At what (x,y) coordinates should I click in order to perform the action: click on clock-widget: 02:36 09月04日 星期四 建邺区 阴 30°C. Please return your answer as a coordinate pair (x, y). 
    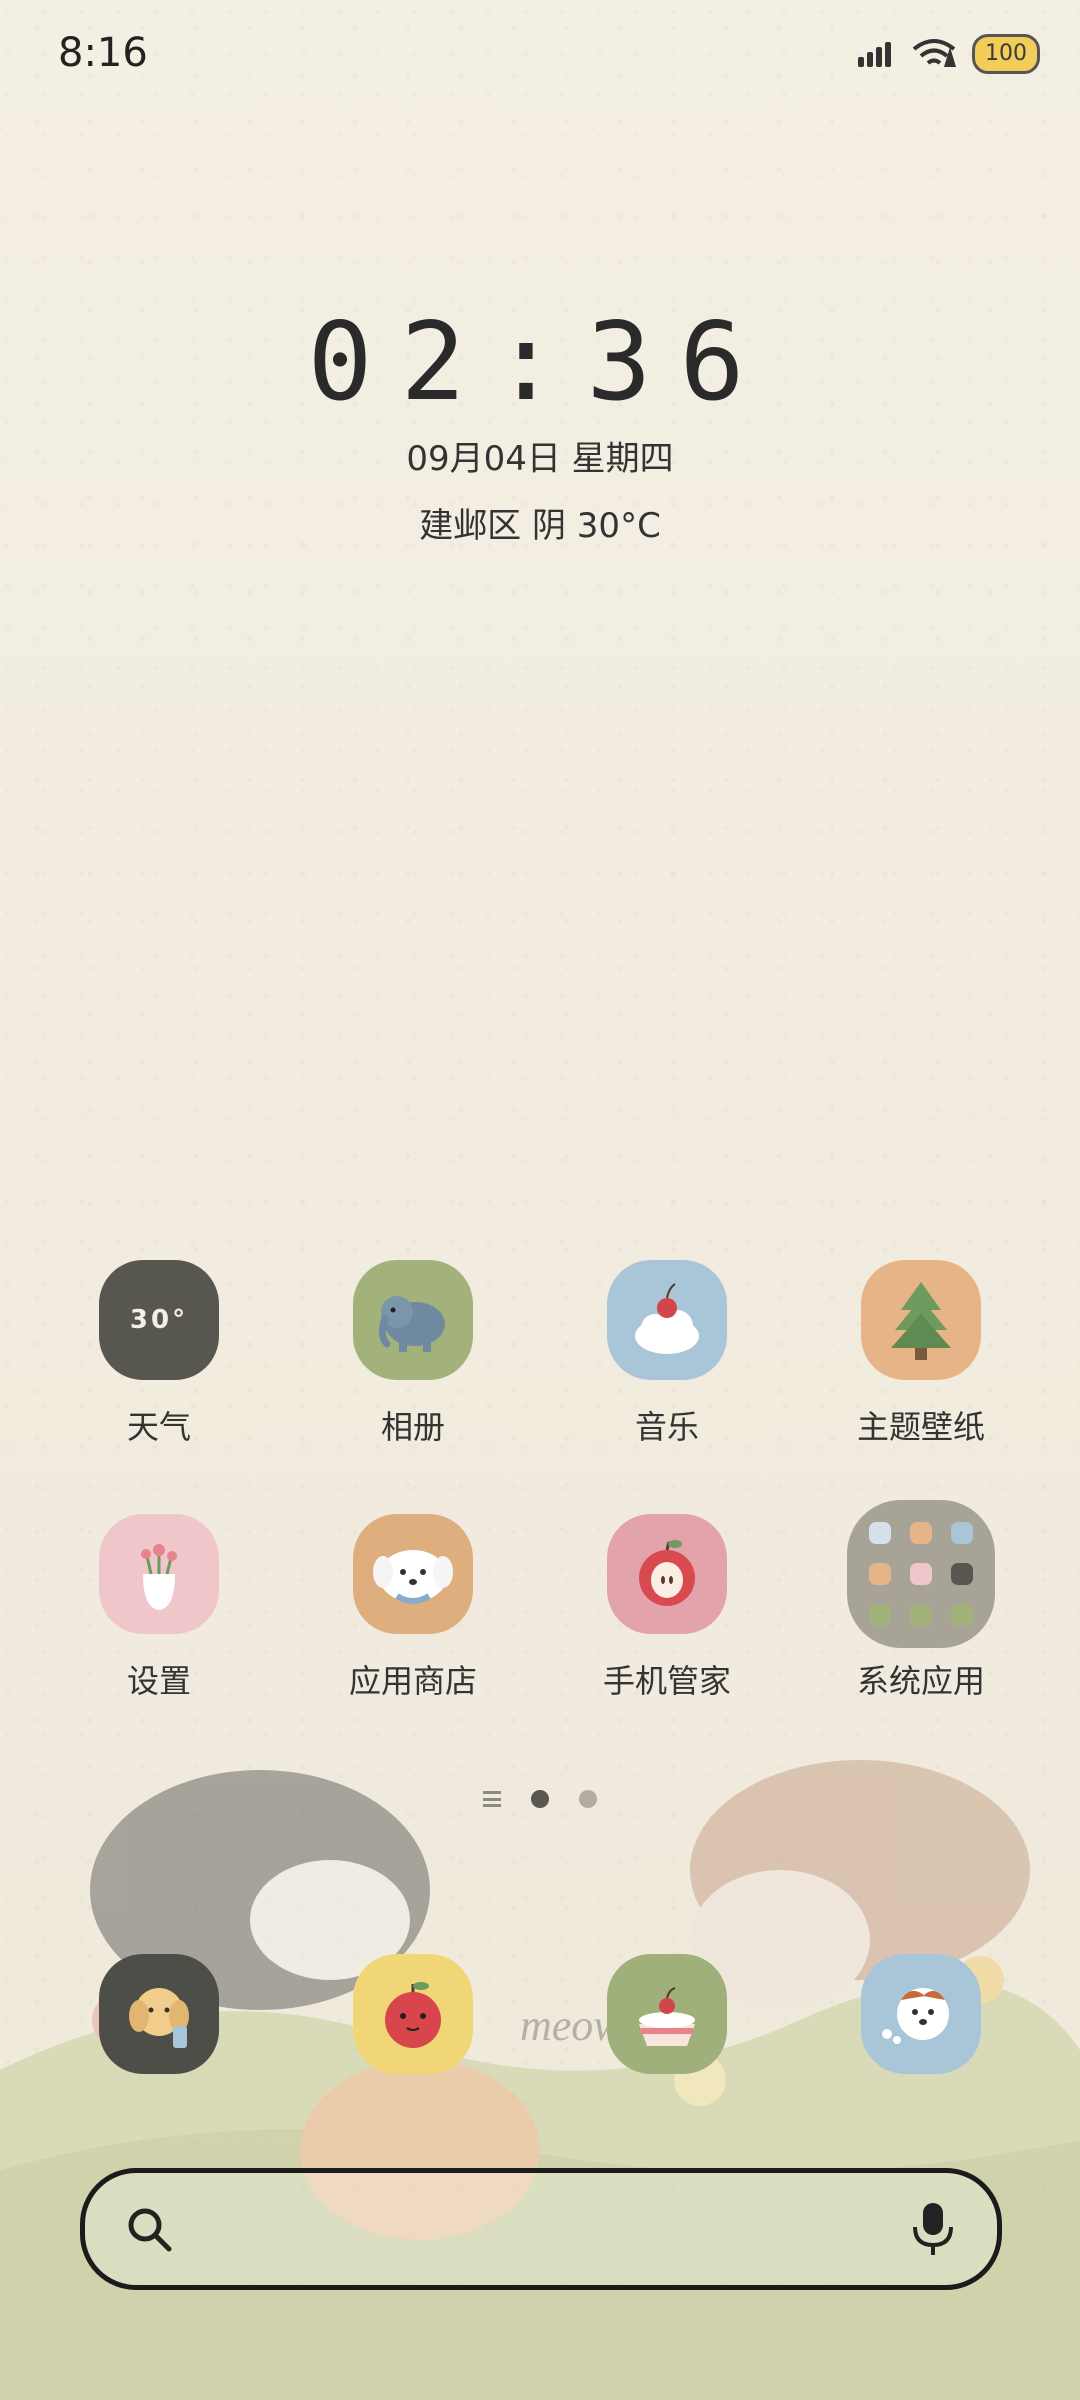
    Looking at the image, I should click on (540, 423).